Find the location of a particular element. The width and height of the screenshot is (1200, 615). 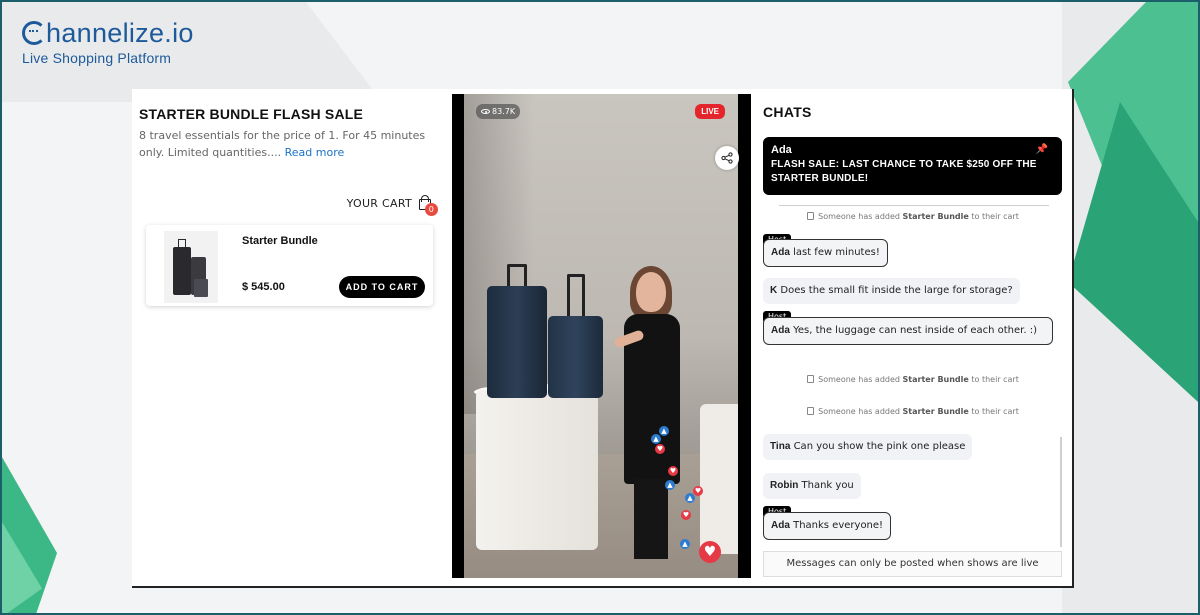

pinned-author: Ada is located at coordinates (781, 150).